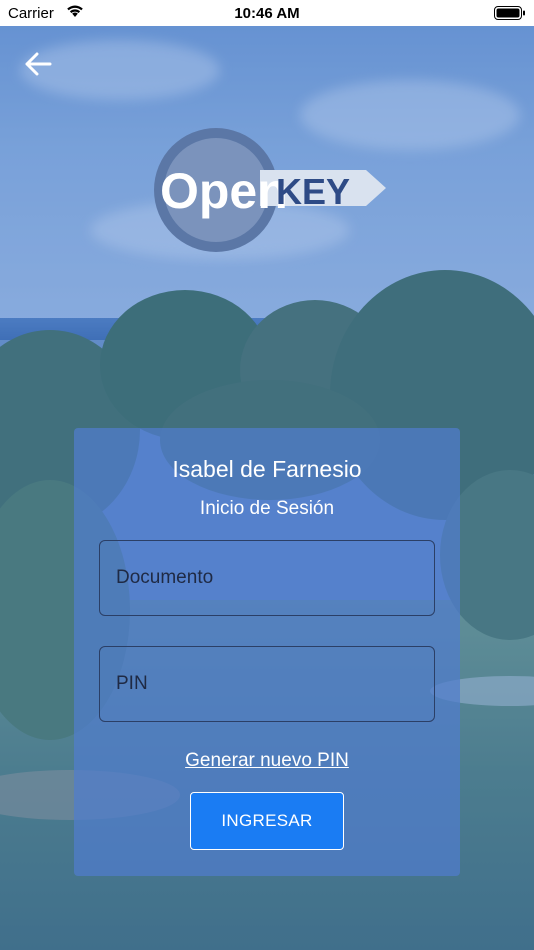 The height and width of the screenshot is (950, 534). I want to click on openkey-logo: Open KEY, so click(268, 190).